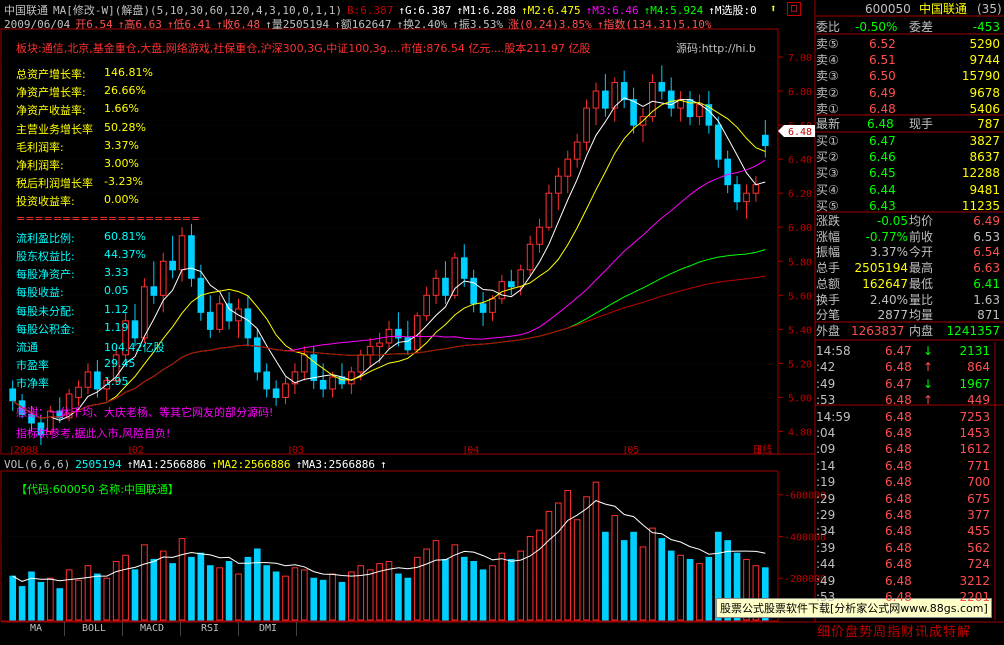 This screenshot has width=1004, height=645. I want to click on price-segment: ↑低6.41, so click(188, 24).